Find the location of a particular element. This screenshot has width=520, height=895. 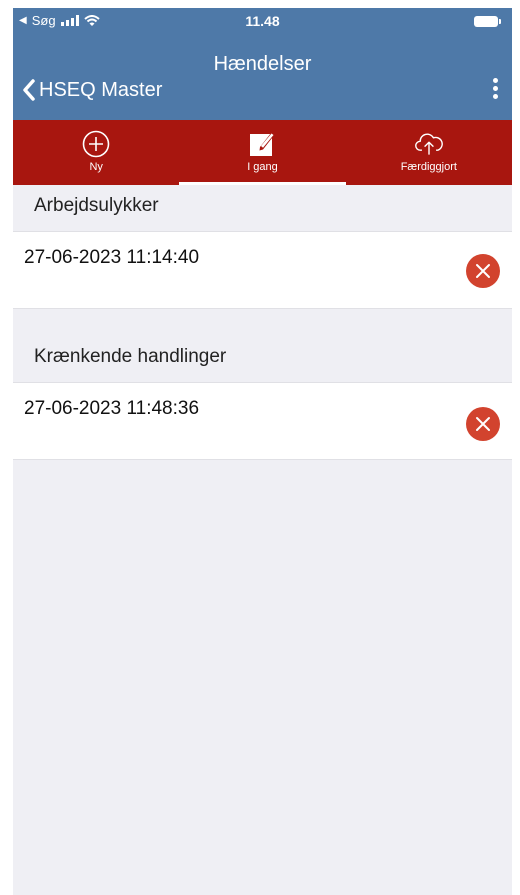

back-button: HSEQ Master is located at coordinates (90, 90).